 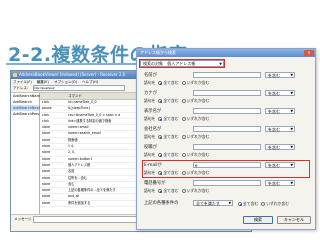 I want to click on menu-file: ファイル(F), so click(x=22, y=82).